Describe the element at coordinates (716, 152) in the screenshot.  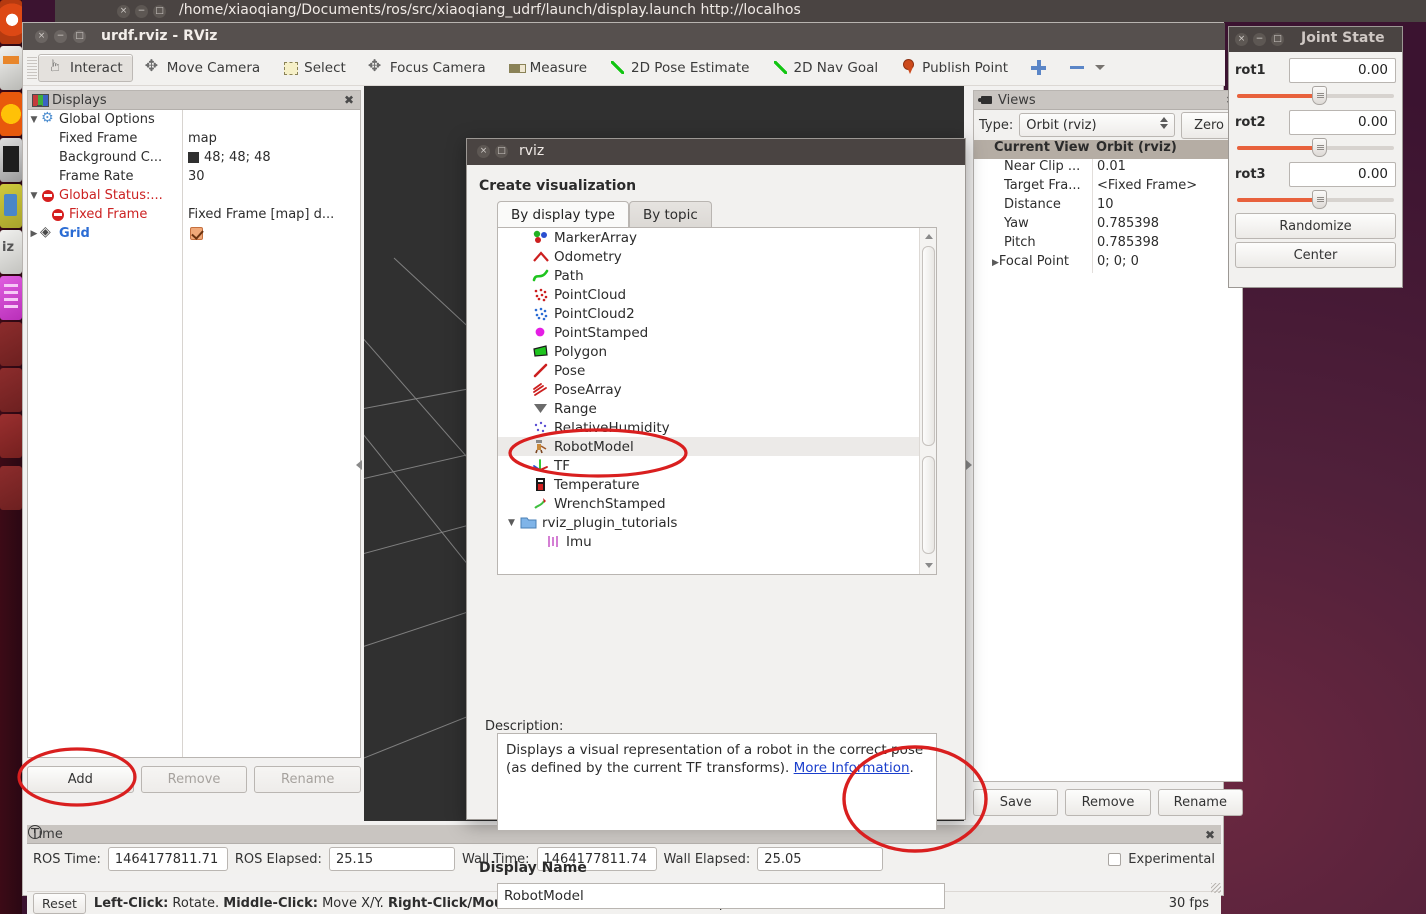
I see `dialog-titlebar: × □ rviz` at that location.